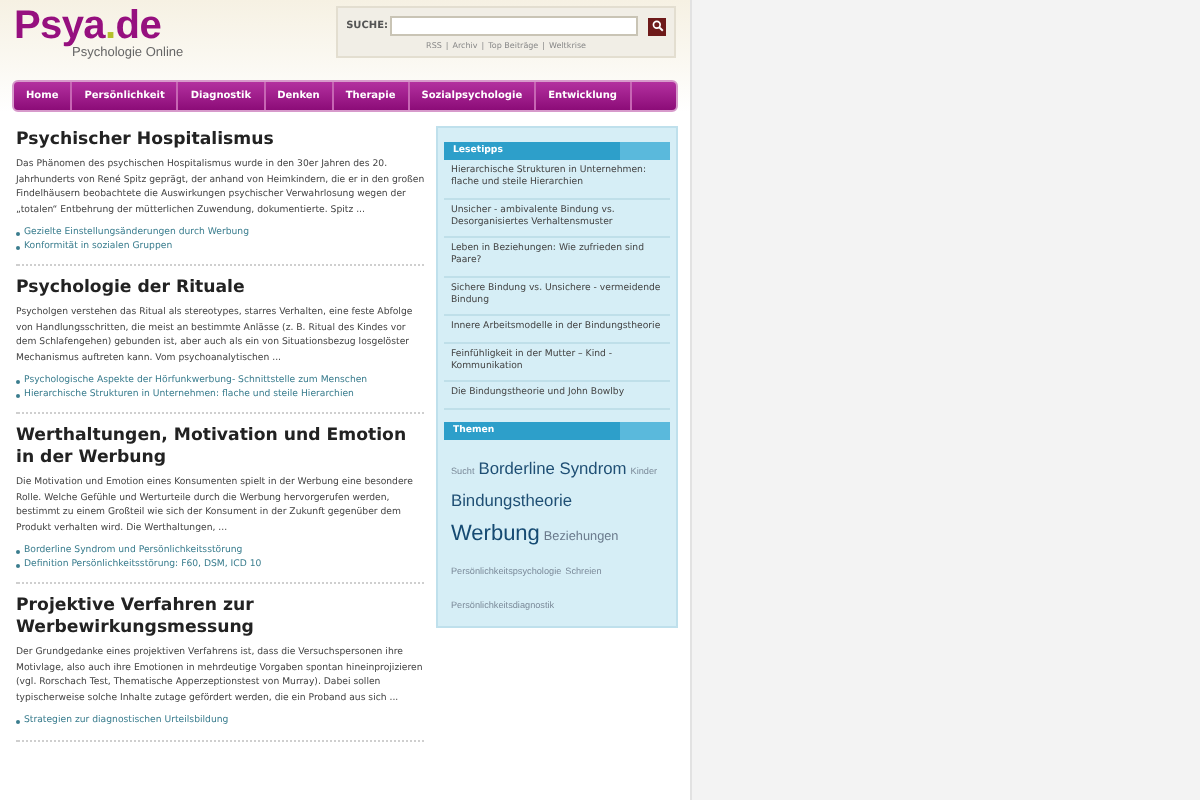 The image size is (1200, 800). I want to click on tag-link: Werbung, so click(495, 536).